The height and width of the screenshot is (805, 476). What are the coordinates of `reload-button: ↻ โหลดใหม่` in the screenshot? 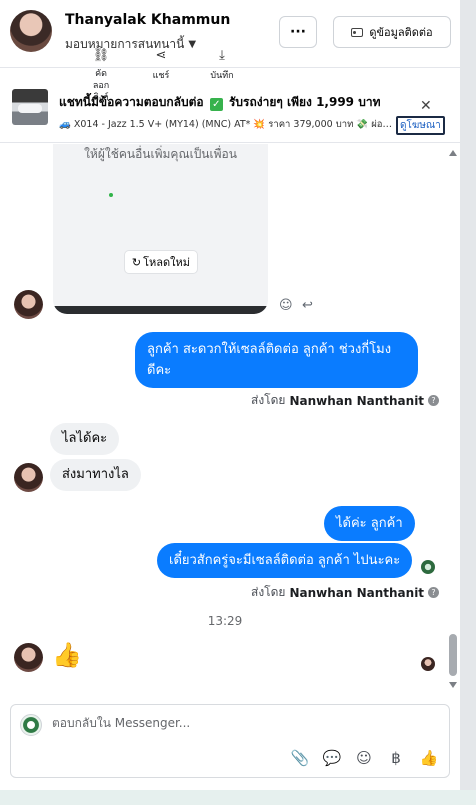 It's located at (161, 262).